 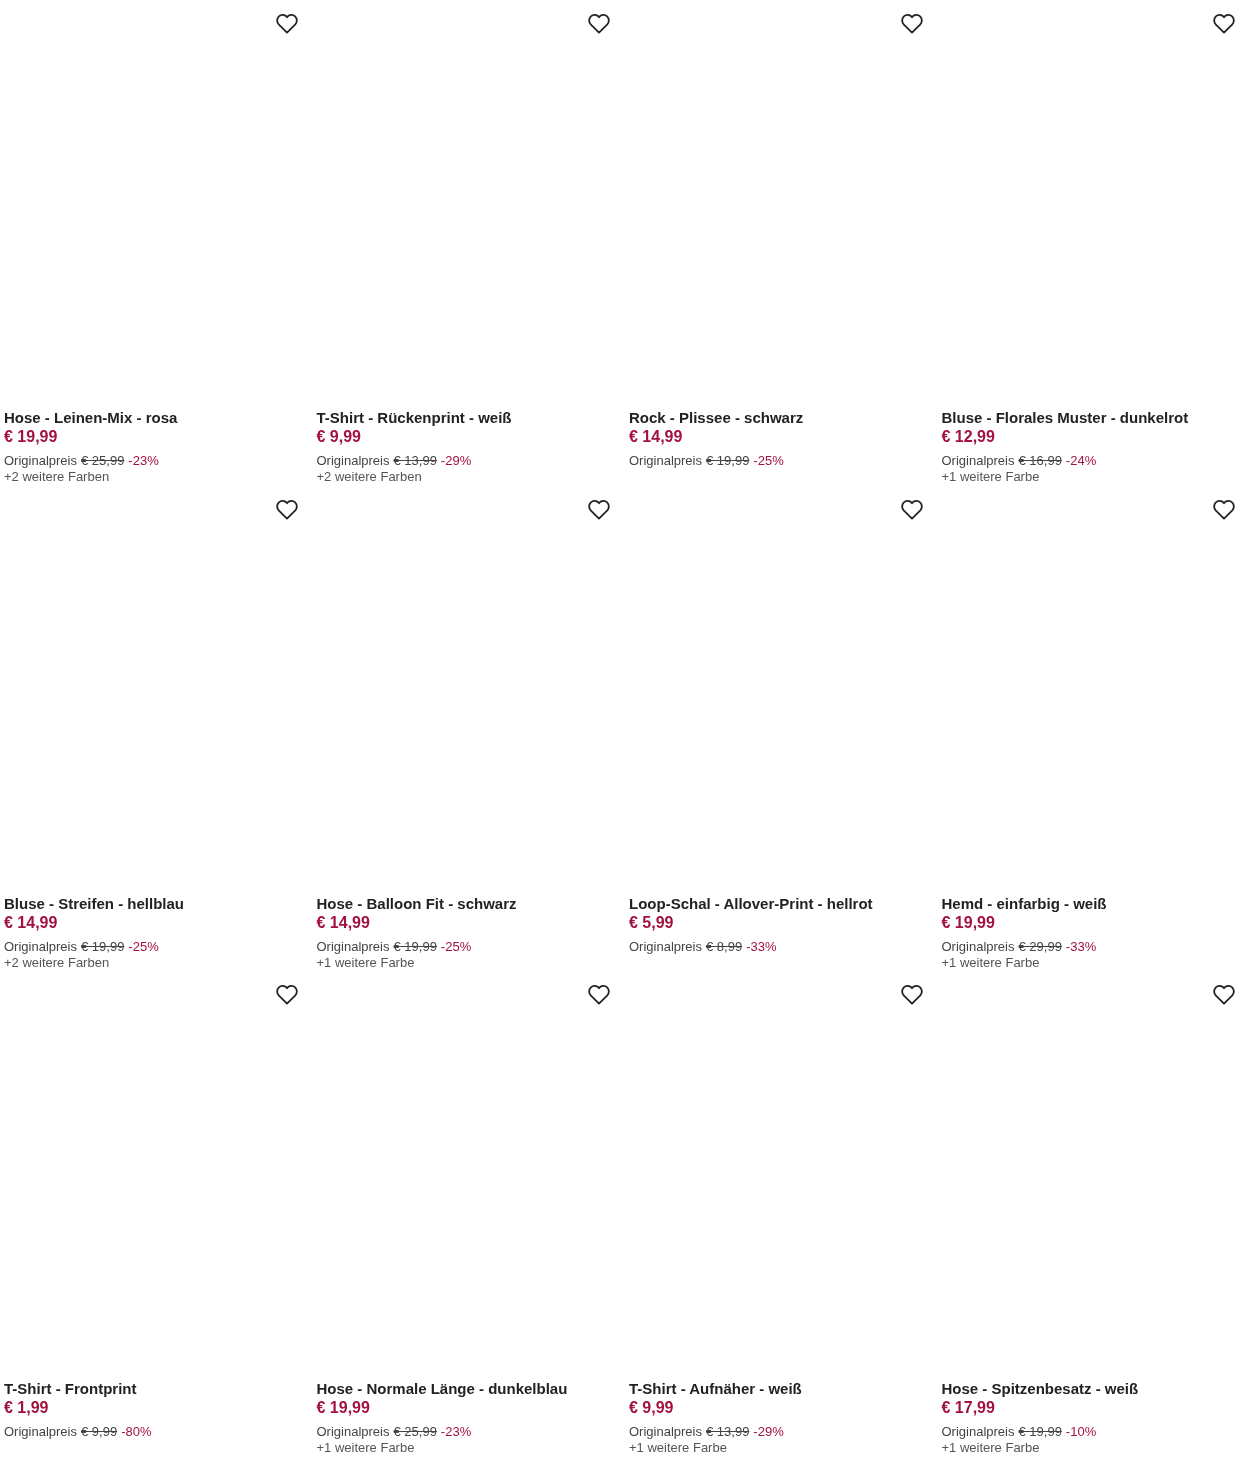 I want to click on original-price: € 29,99, so click(x=1040, y=946).